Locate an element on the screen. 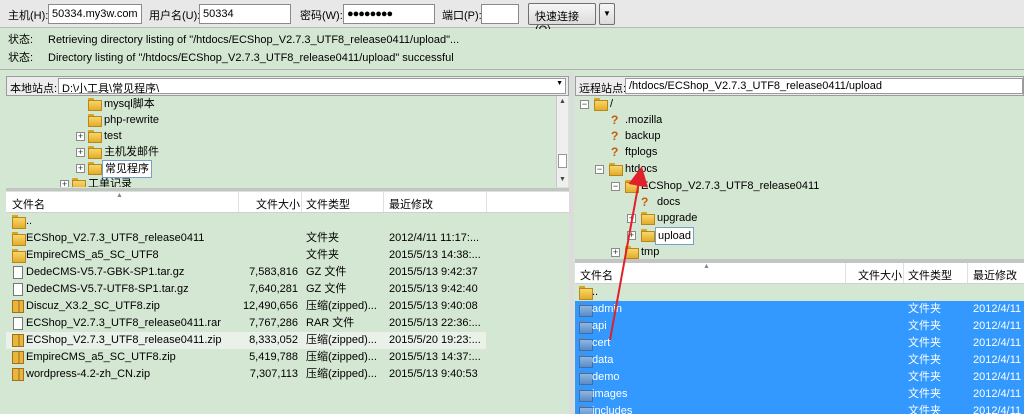  password-label: 密码(W): is located at coordinates (321, 16).